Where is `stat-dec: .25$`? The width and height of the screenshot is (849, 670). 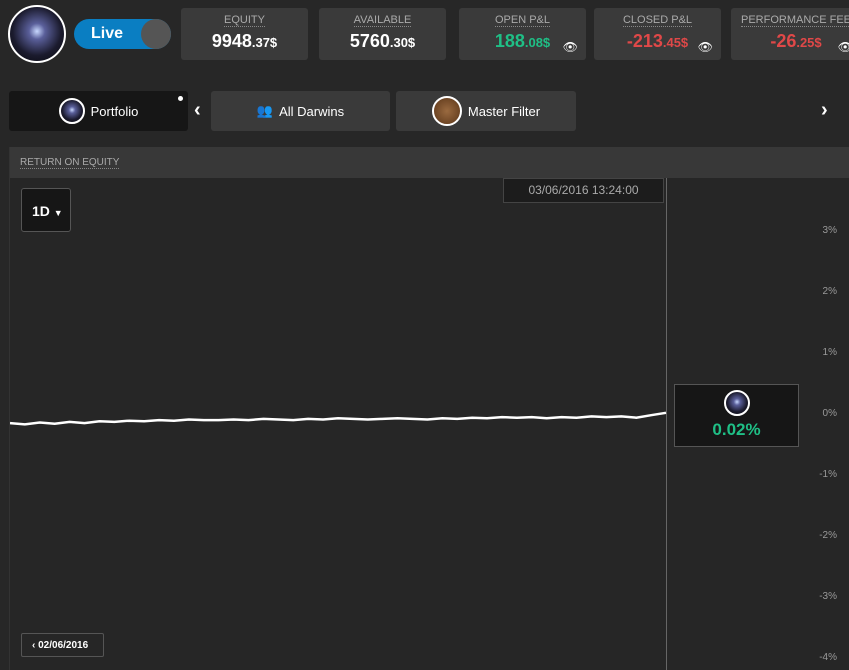
stat-dec: .25$ is located at coordinates (809, 42).